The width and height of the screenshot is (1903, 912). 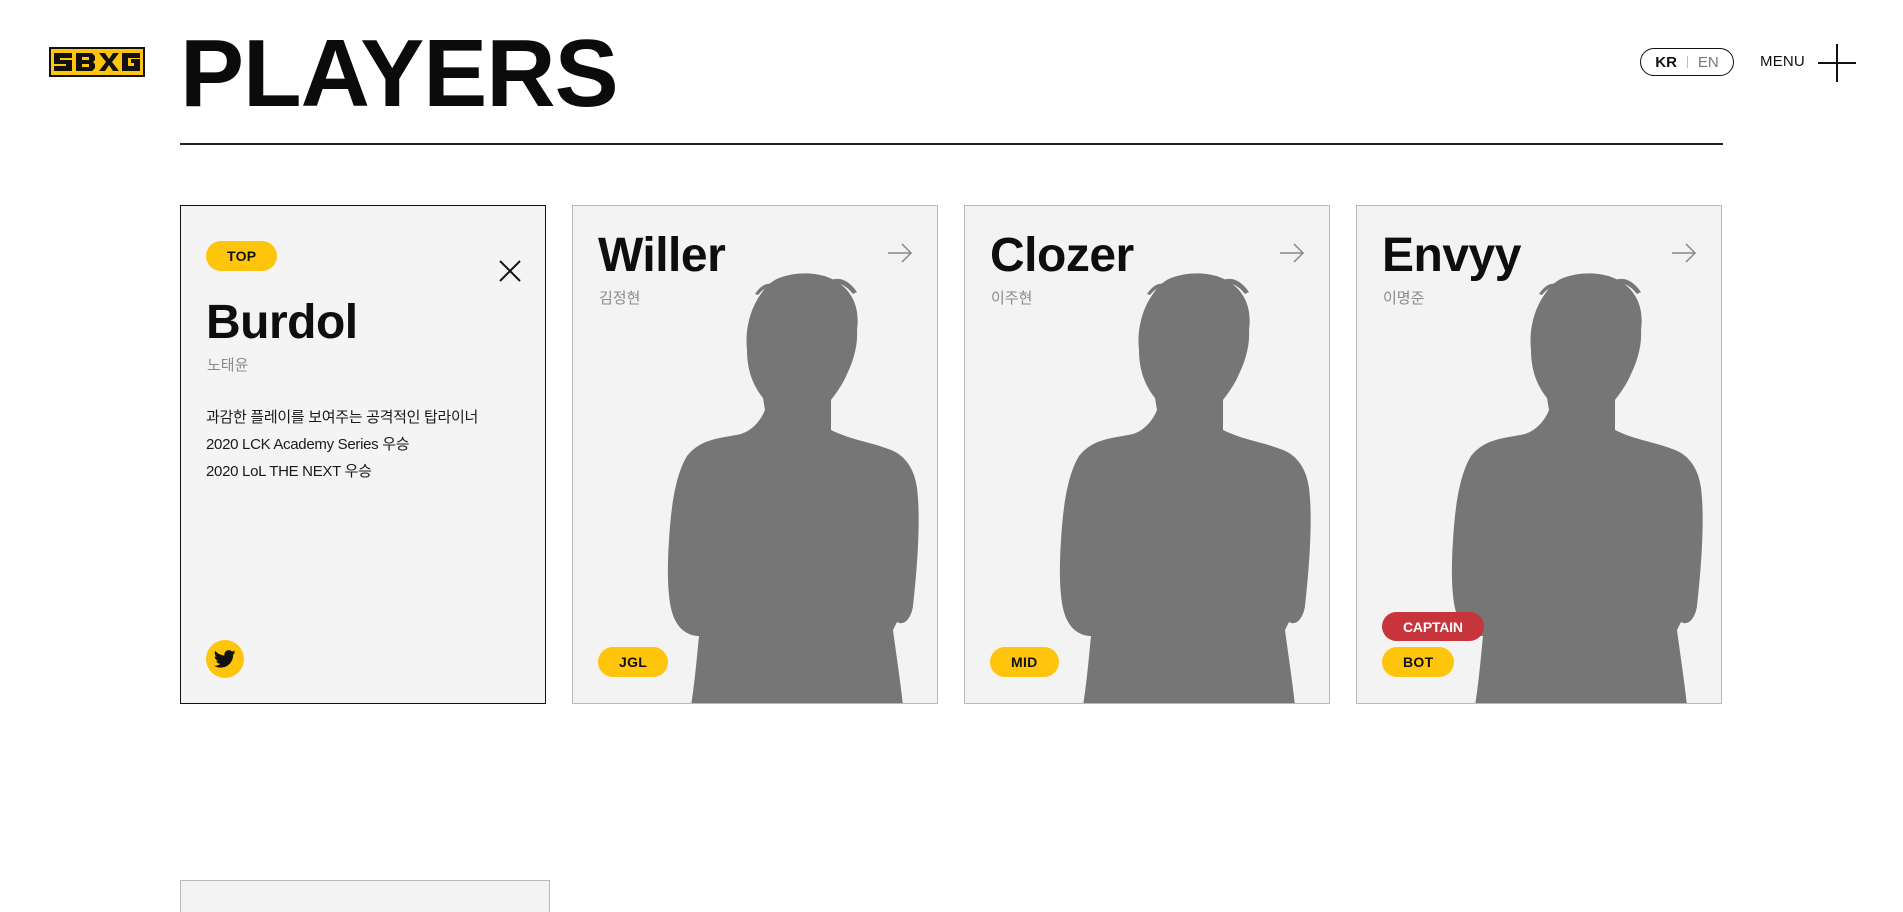 What do you see at coordinates (662, 255) in the screenshot?
I see `player-name: Willer` at bounding box center [662, 255].